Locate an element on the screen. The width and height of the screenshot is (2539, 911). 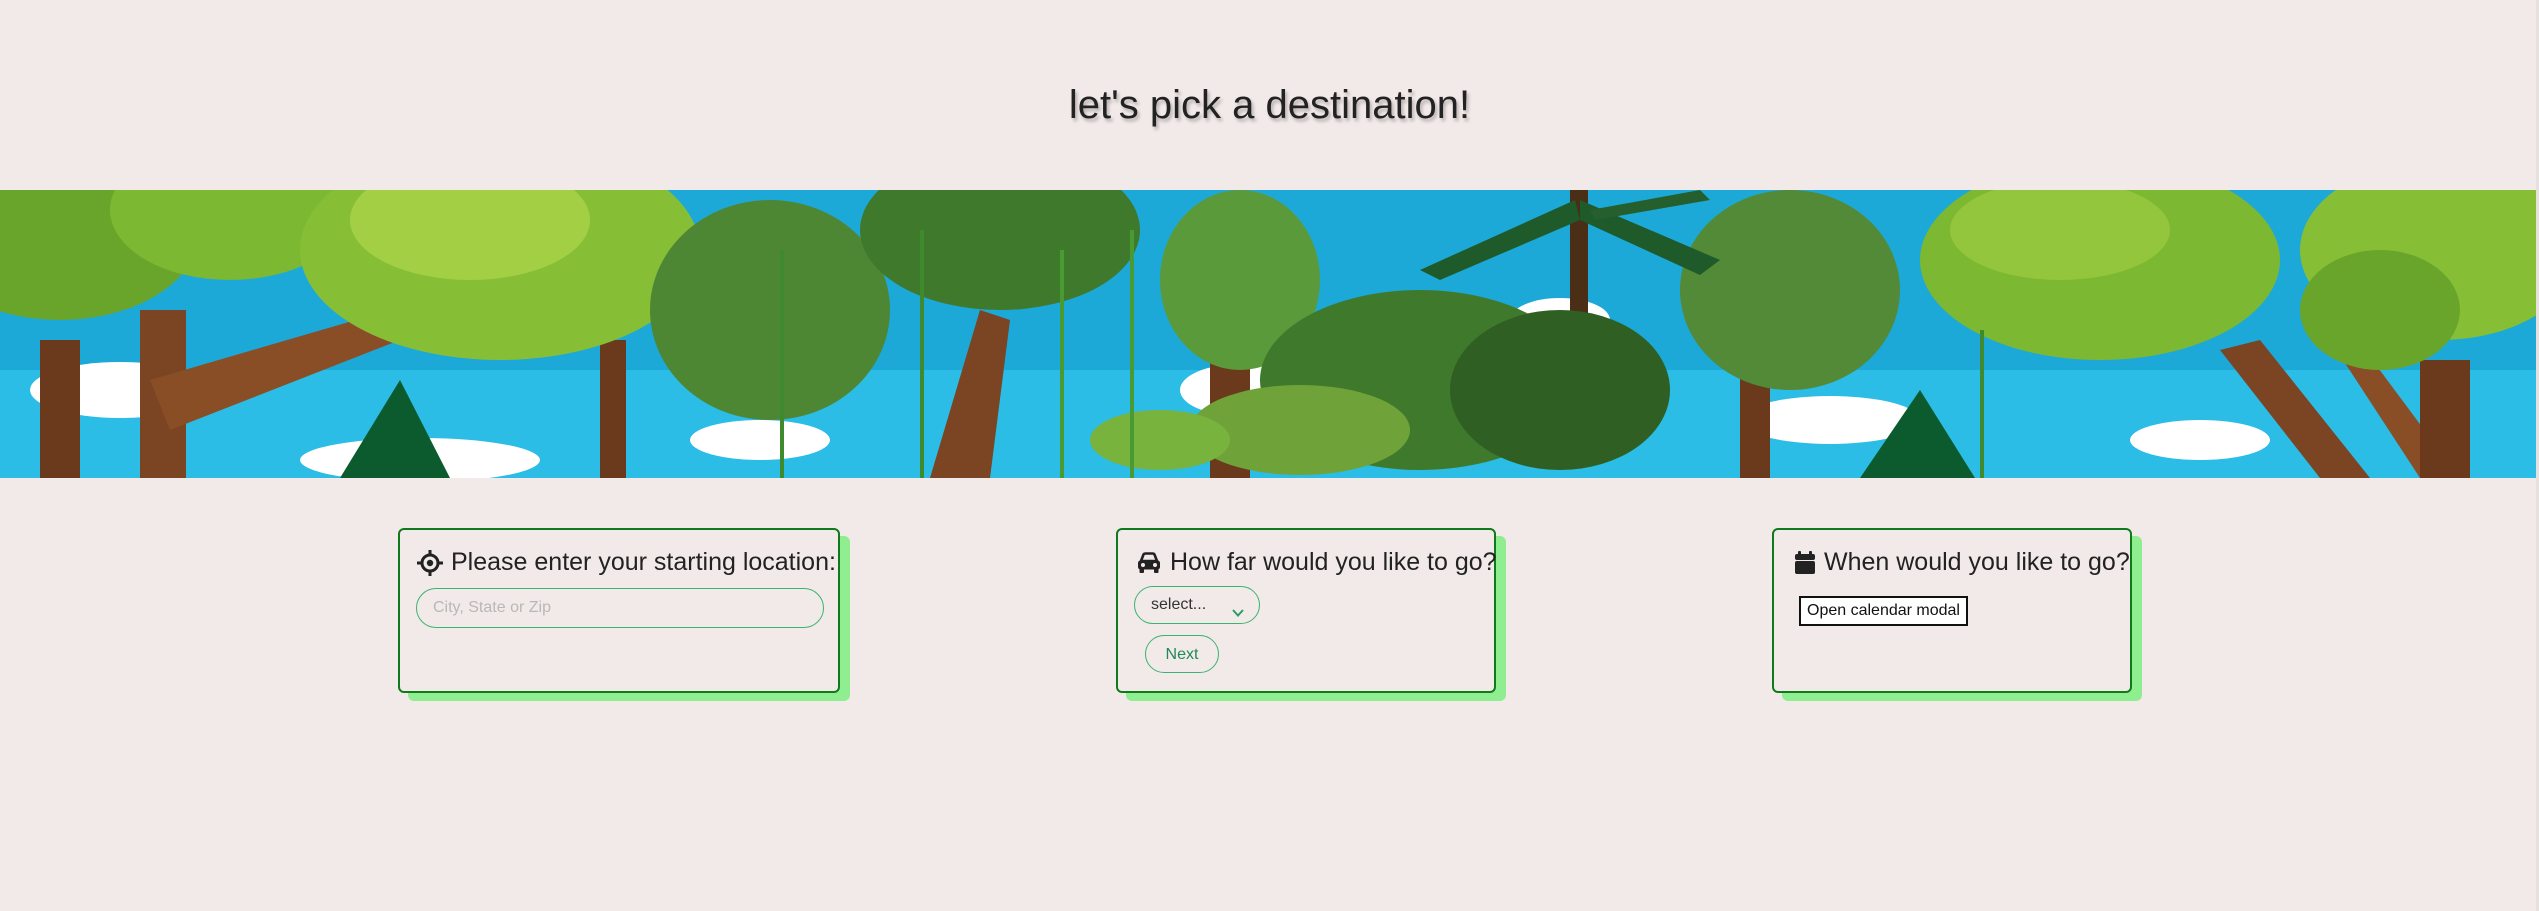
starting-location-heading: Please enter your starting location: is located at coordinates (626, 562).